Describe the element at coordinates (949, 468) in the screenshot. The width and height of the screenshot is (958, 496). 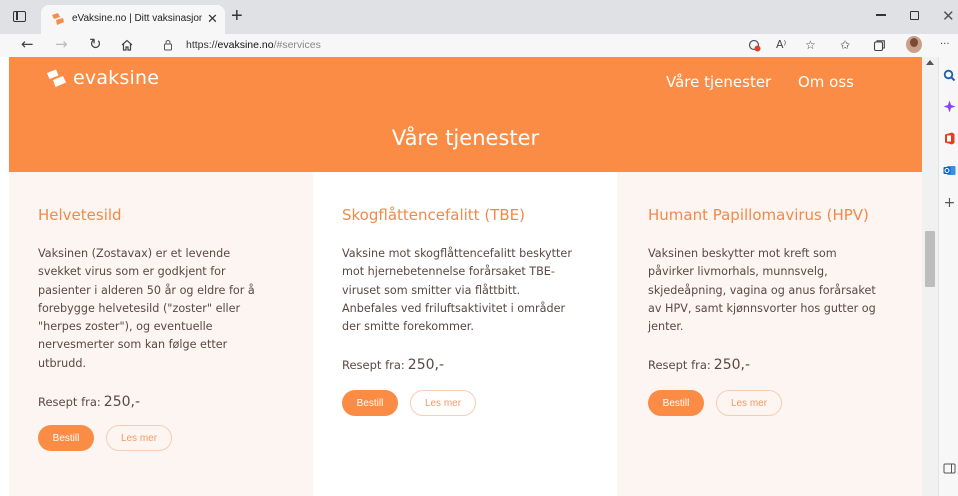
I see `sidebar-toggle-icon` at that location.